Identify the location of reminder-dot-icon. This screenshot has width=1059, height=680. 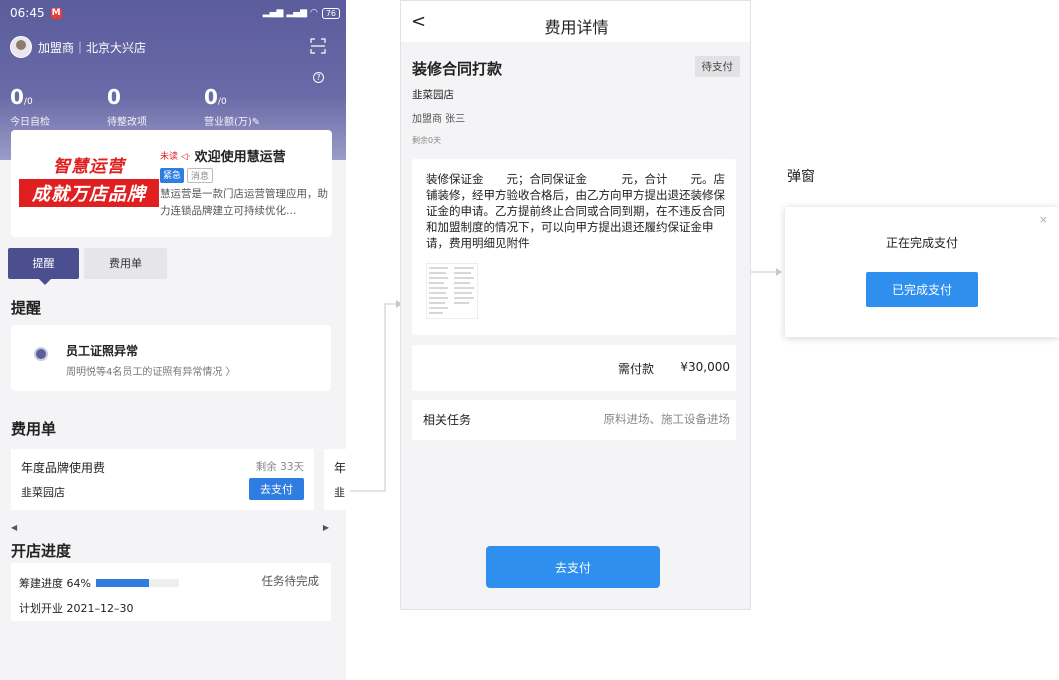
(41, 354).